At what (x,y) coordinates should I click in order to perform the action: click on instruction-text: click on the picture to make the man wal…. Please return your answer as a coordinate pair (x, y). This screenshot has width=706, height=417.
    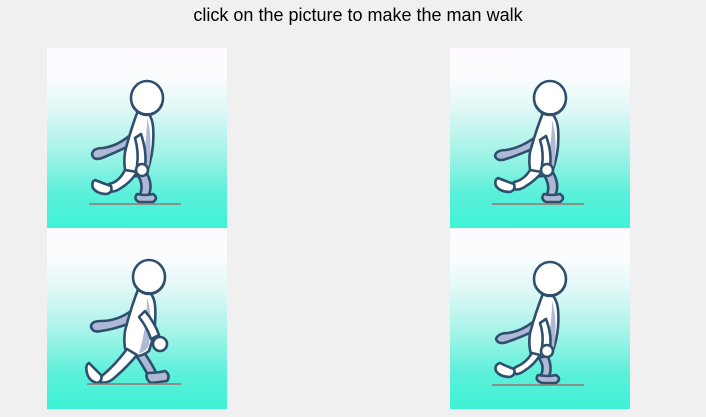
    Looking at the image, I should click on (358, 15).